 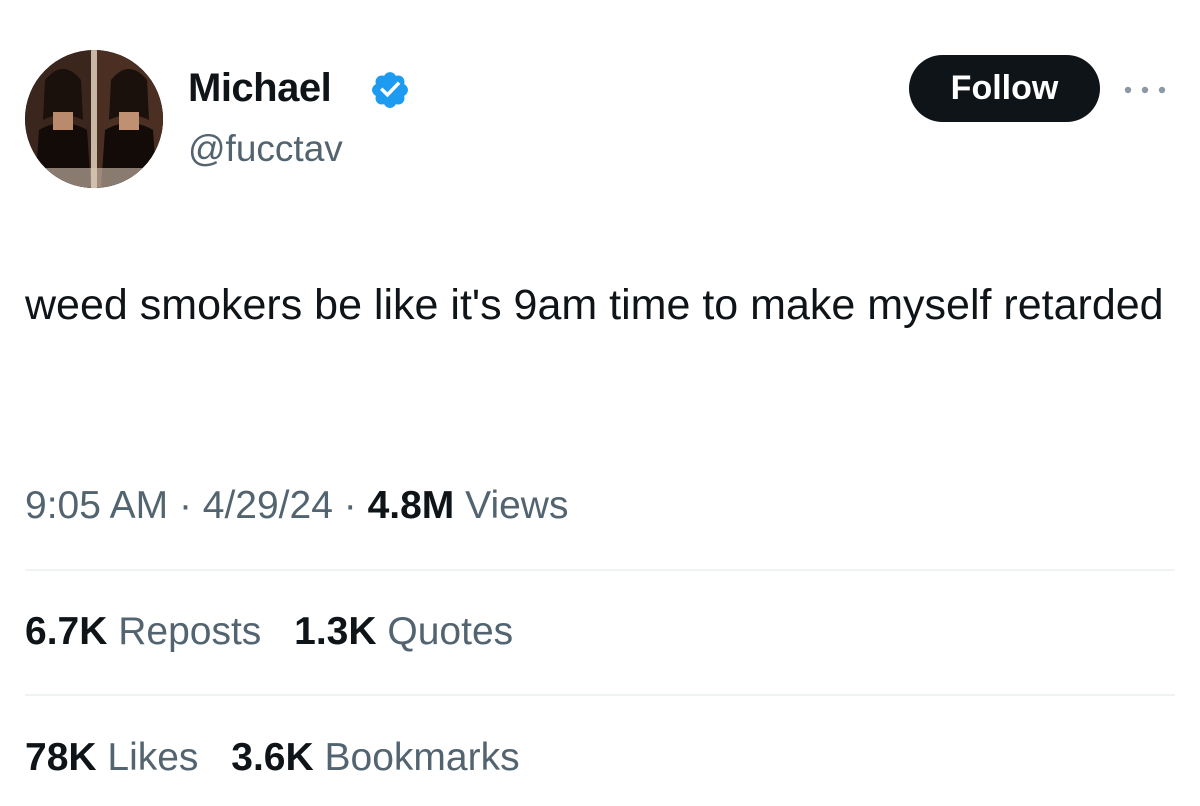 What do you see at coordinates (153, 757) in the screenshot?
I see `likes-label: Likes` at bounding box center [153, 757].